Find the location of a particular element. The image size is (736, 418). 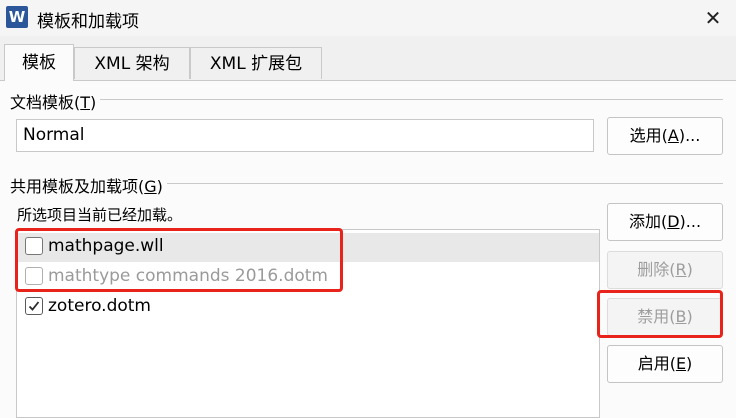

global-templates-group-label: 共用模板及加载项(G) is located at coordinates (88, 185).